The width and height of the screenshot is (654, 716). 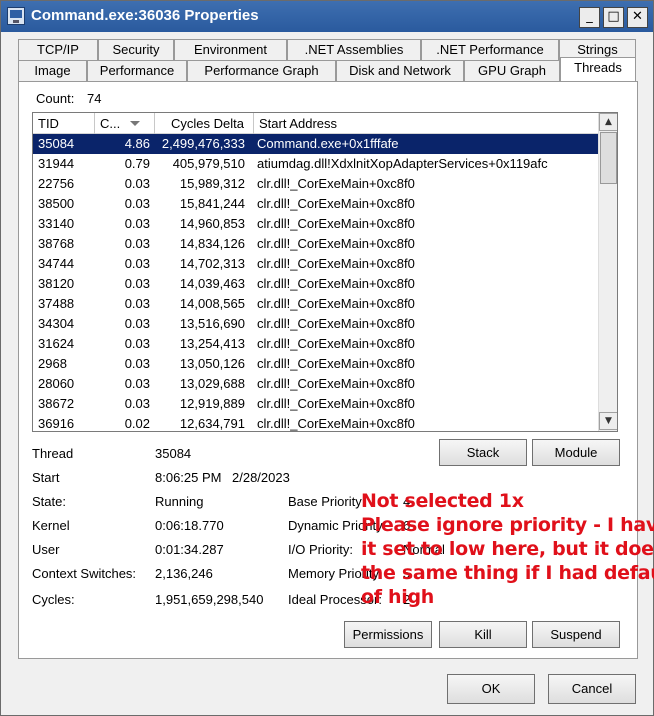 What do you see at coordinates (608, 158) in the screenshot?
I see `scrollbar-thumb` at bounding box center [608, 158].